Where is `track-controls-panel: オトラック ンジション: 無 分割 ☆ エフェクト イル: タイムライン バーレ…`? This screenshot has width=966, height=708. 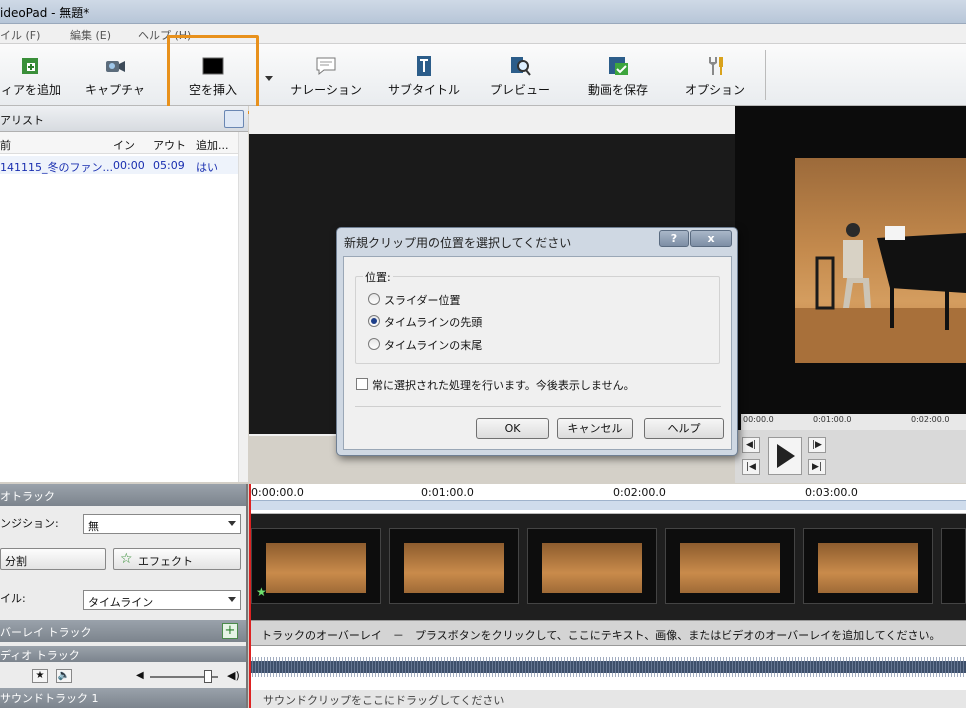 track-controls-panel: オトラック ンジション: 無 分割 ☆ エフェクト イル: タイムライン バーレ… is located at coordinates (124, 596).